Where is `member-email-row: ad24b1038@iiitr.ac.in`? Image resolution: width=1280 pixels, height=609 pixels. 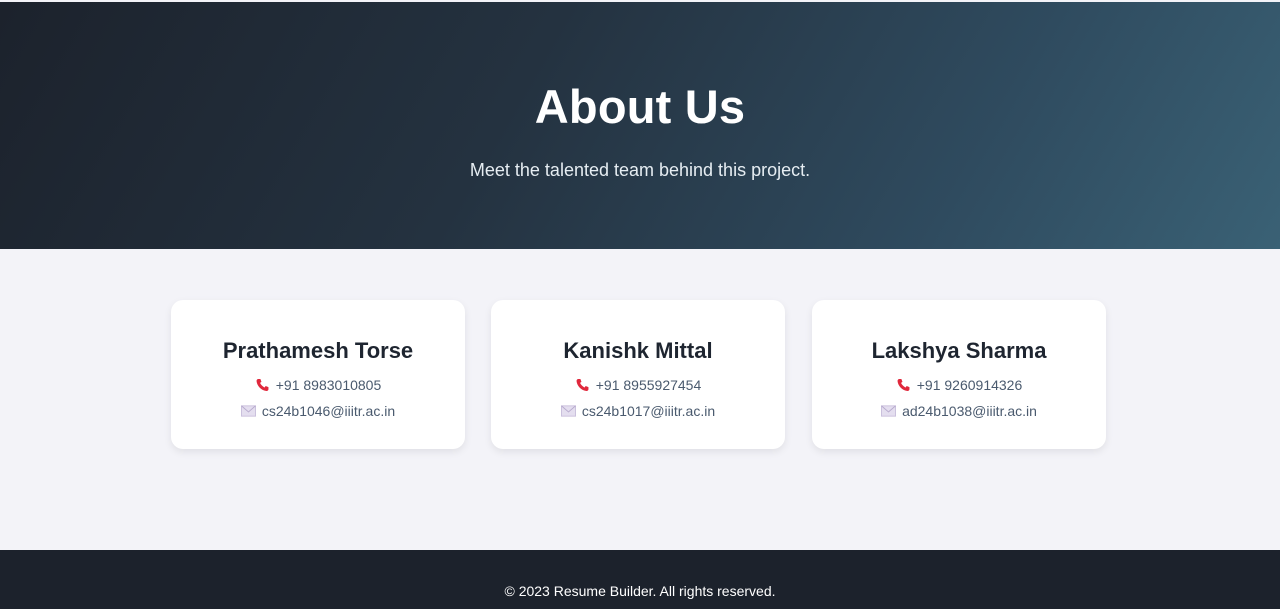 member-email-row: ad24b1038@iiitr.ac.in is located at coordinates (959, 411).